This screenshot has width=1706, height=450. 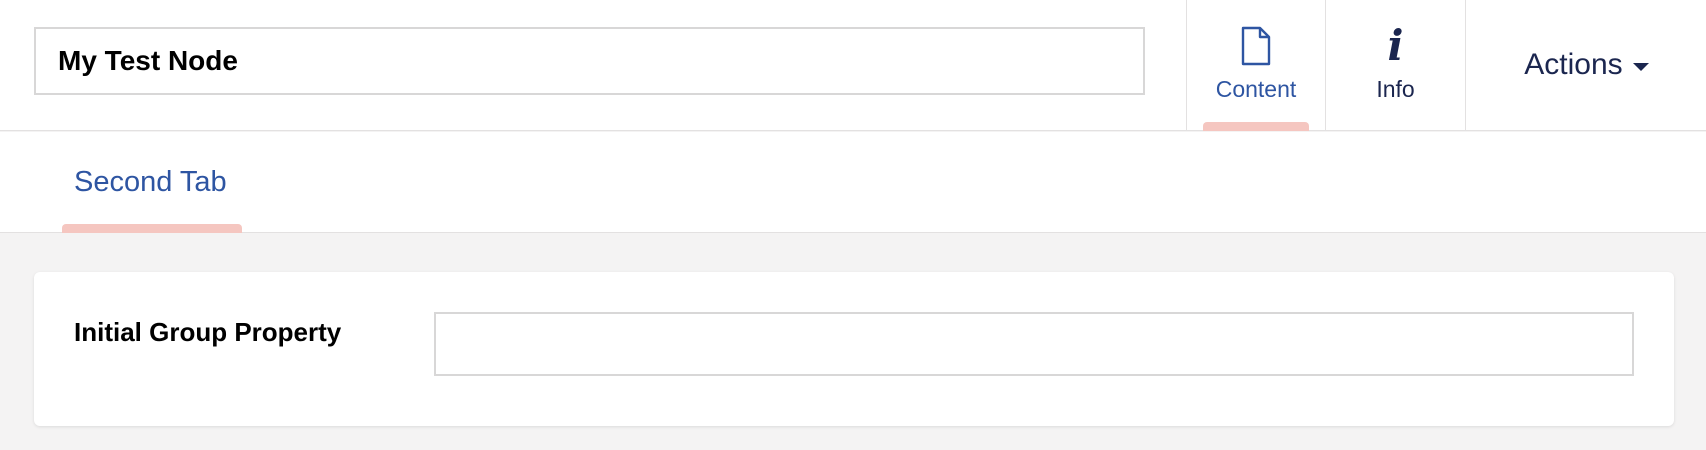 What do you see at coordinates (1395, 45) in the screenshot?
I see `info-icon: i` at bounding box center [1395, 45].